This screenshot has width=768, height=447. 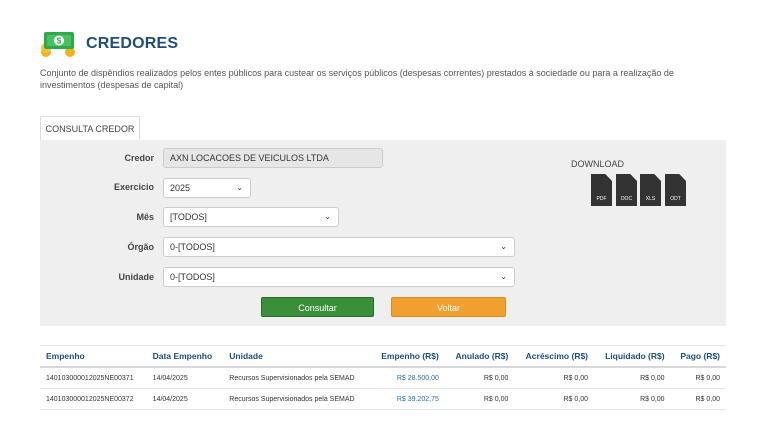 I want to click on col-empenho-valor: Empenho (R$), so click(x=407, y=356).